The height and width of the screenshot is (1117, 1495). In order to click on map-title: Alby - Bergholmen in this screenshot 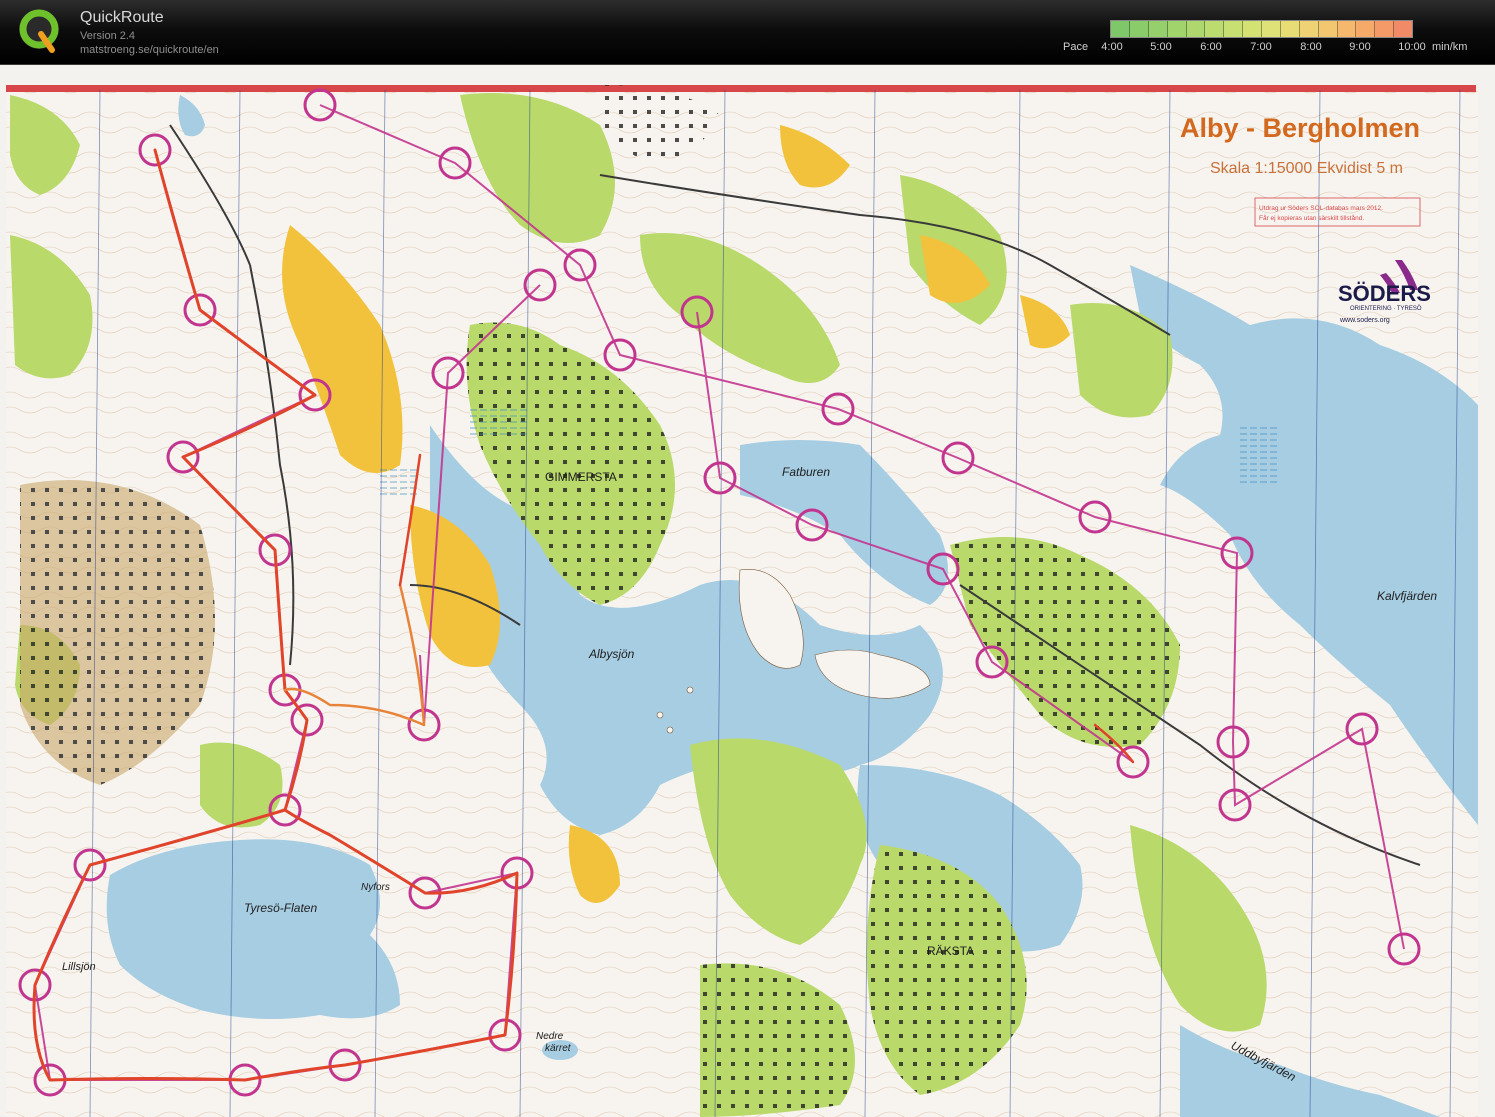, I will do `click(1300, 128)`.